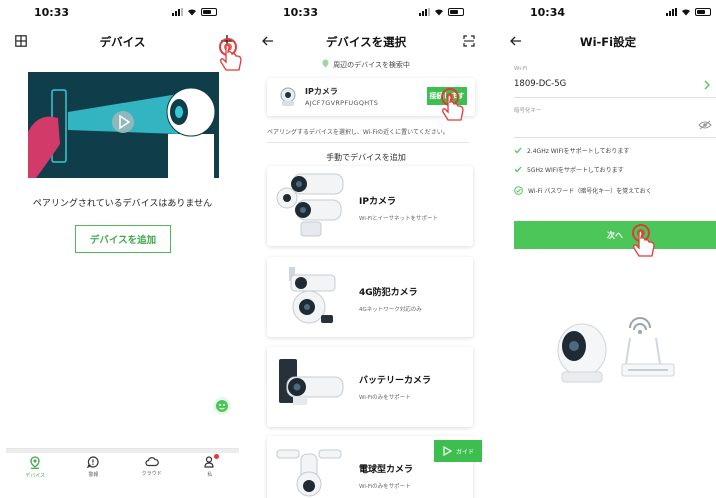 This screenshot has height=498, width=716. What do you see at coordinates (377, 202) in the screenshot?
I see `card-title: IPカメラ` at bounding box center [377, 202].